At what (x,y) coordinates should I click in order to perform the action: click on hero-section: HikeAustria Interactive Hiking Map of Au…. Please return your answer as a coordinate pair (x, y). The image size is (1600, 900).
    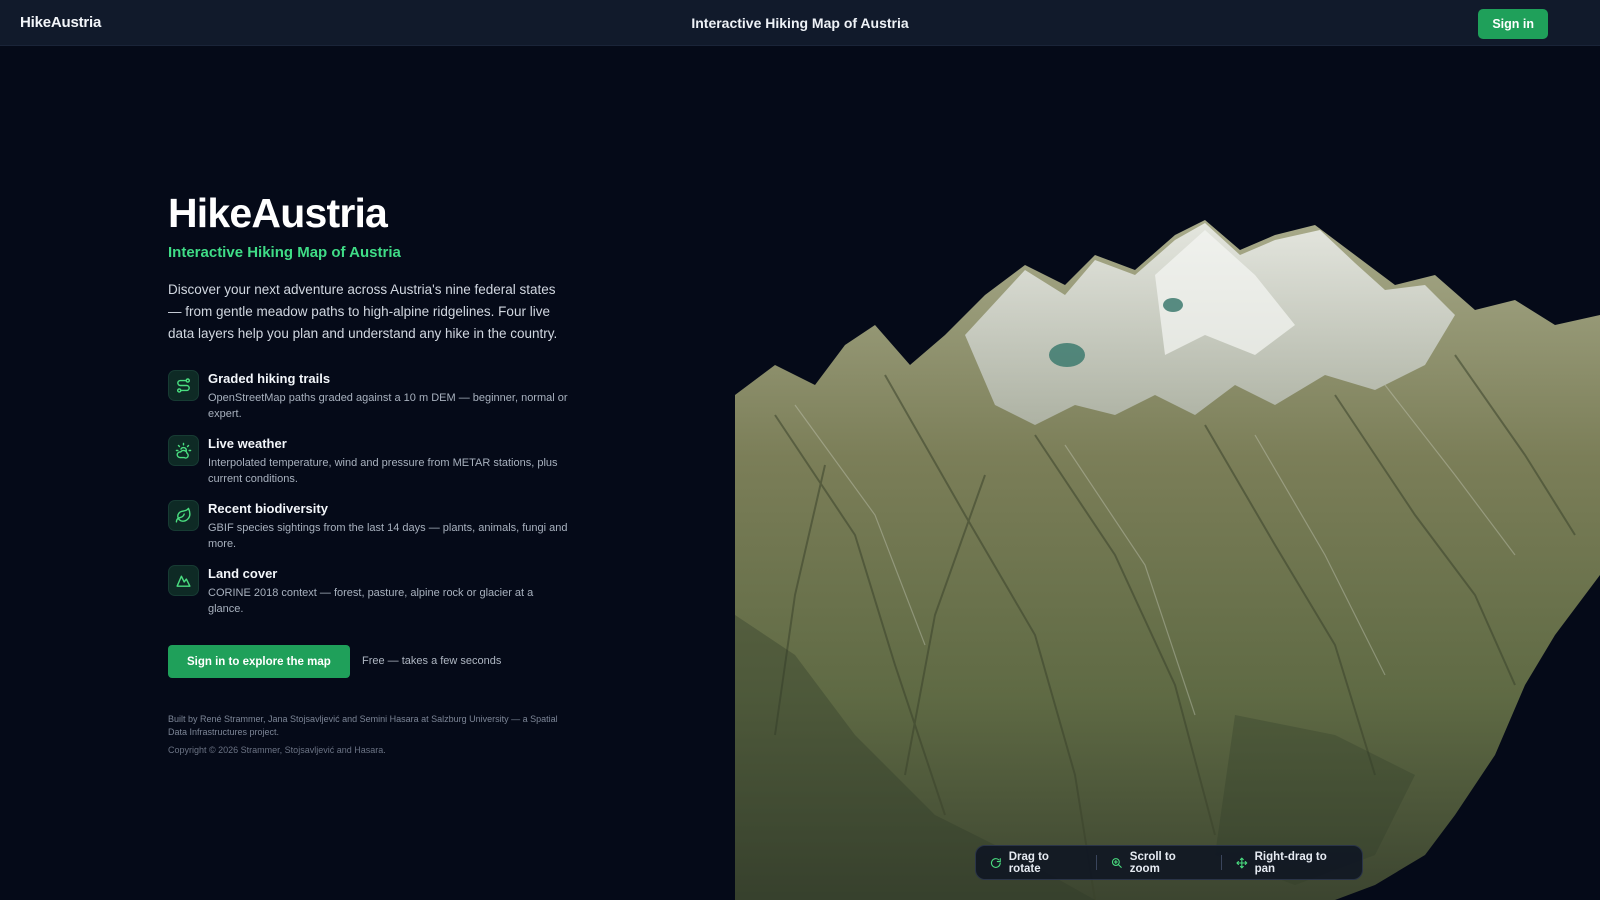
    Looking at the image, I should click on (368, 267).